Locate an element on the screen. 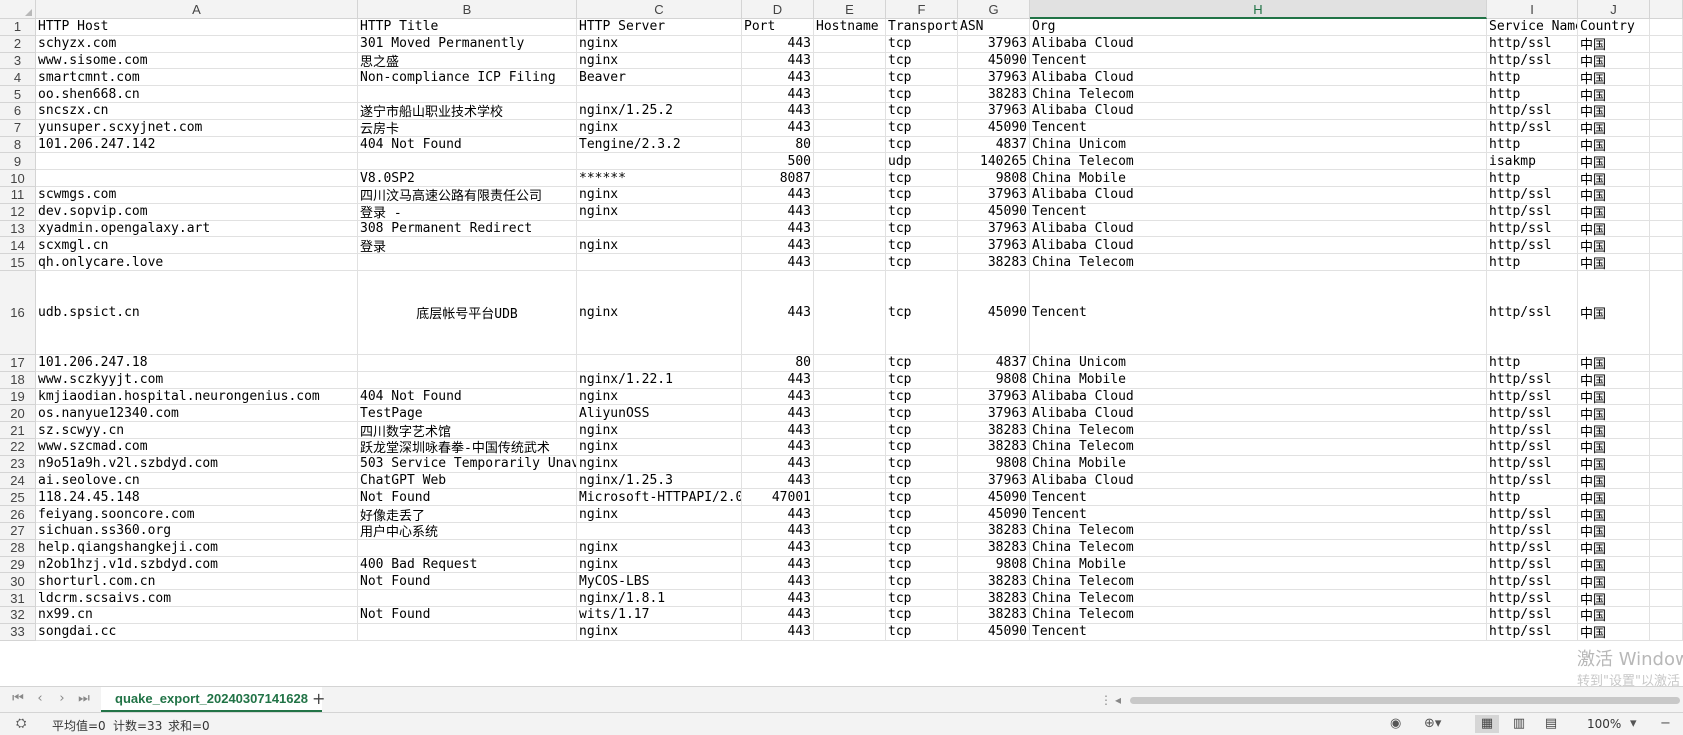 The height and width of the screenshot is (735, 1683). cell-c: nginx/1.25.2 is located at coordinates (659, 111).